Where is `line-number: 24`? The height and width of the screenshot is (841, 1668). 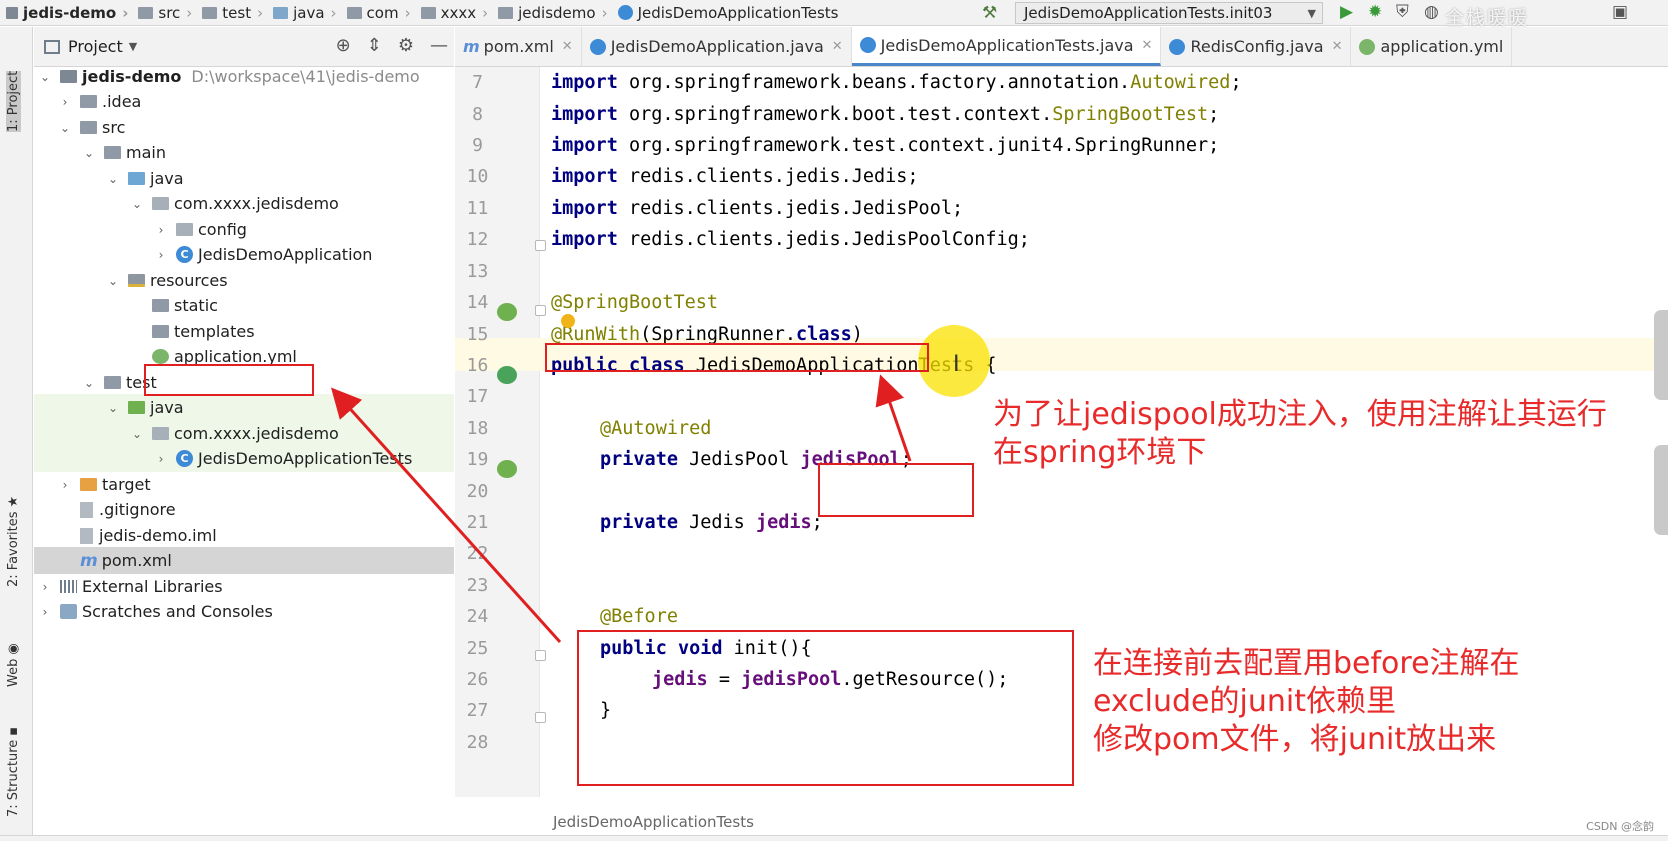 line-number: 24 is located at coordinates (477, 616).